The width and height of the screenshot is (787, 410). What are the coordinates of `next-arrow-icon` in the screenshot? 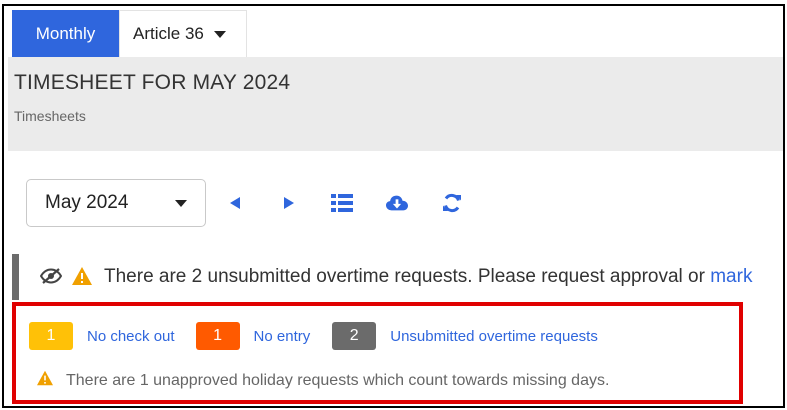 It's located at (289, 203).